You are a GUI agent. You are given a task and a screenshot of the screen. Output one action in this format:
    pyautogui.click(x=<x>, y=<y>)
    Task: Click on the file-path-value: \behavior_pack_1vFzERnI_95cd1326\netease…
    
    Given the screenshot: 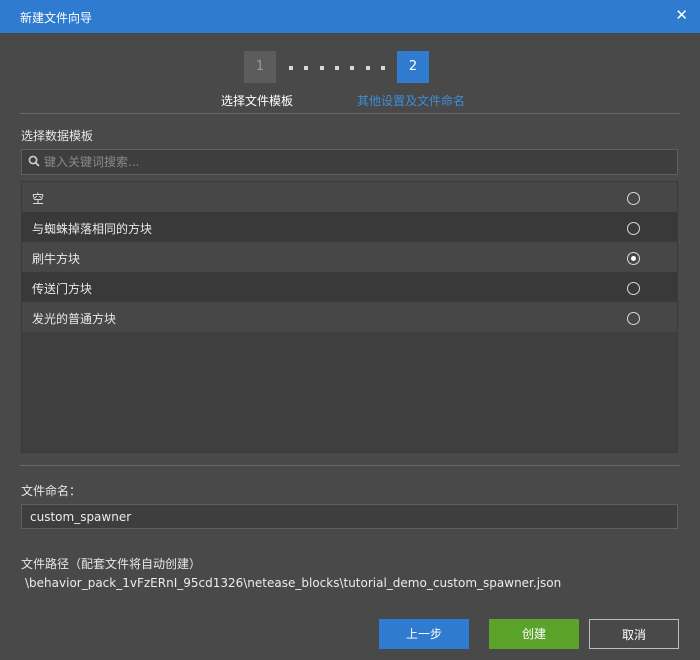 What is the action you would take?
    pyautogui.click(x=293, y=583)
    